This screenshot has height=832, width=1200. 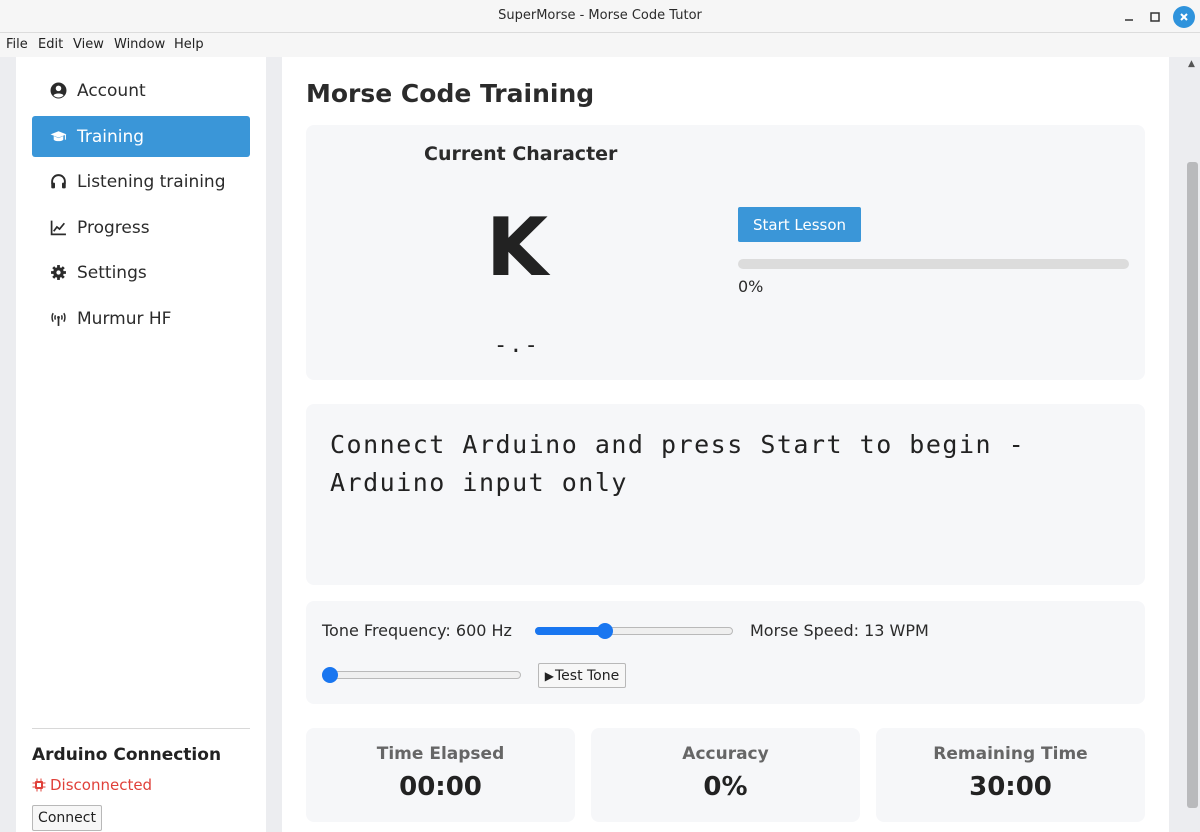 I want to click on menu-help: Help, so click(x=189, y=44).